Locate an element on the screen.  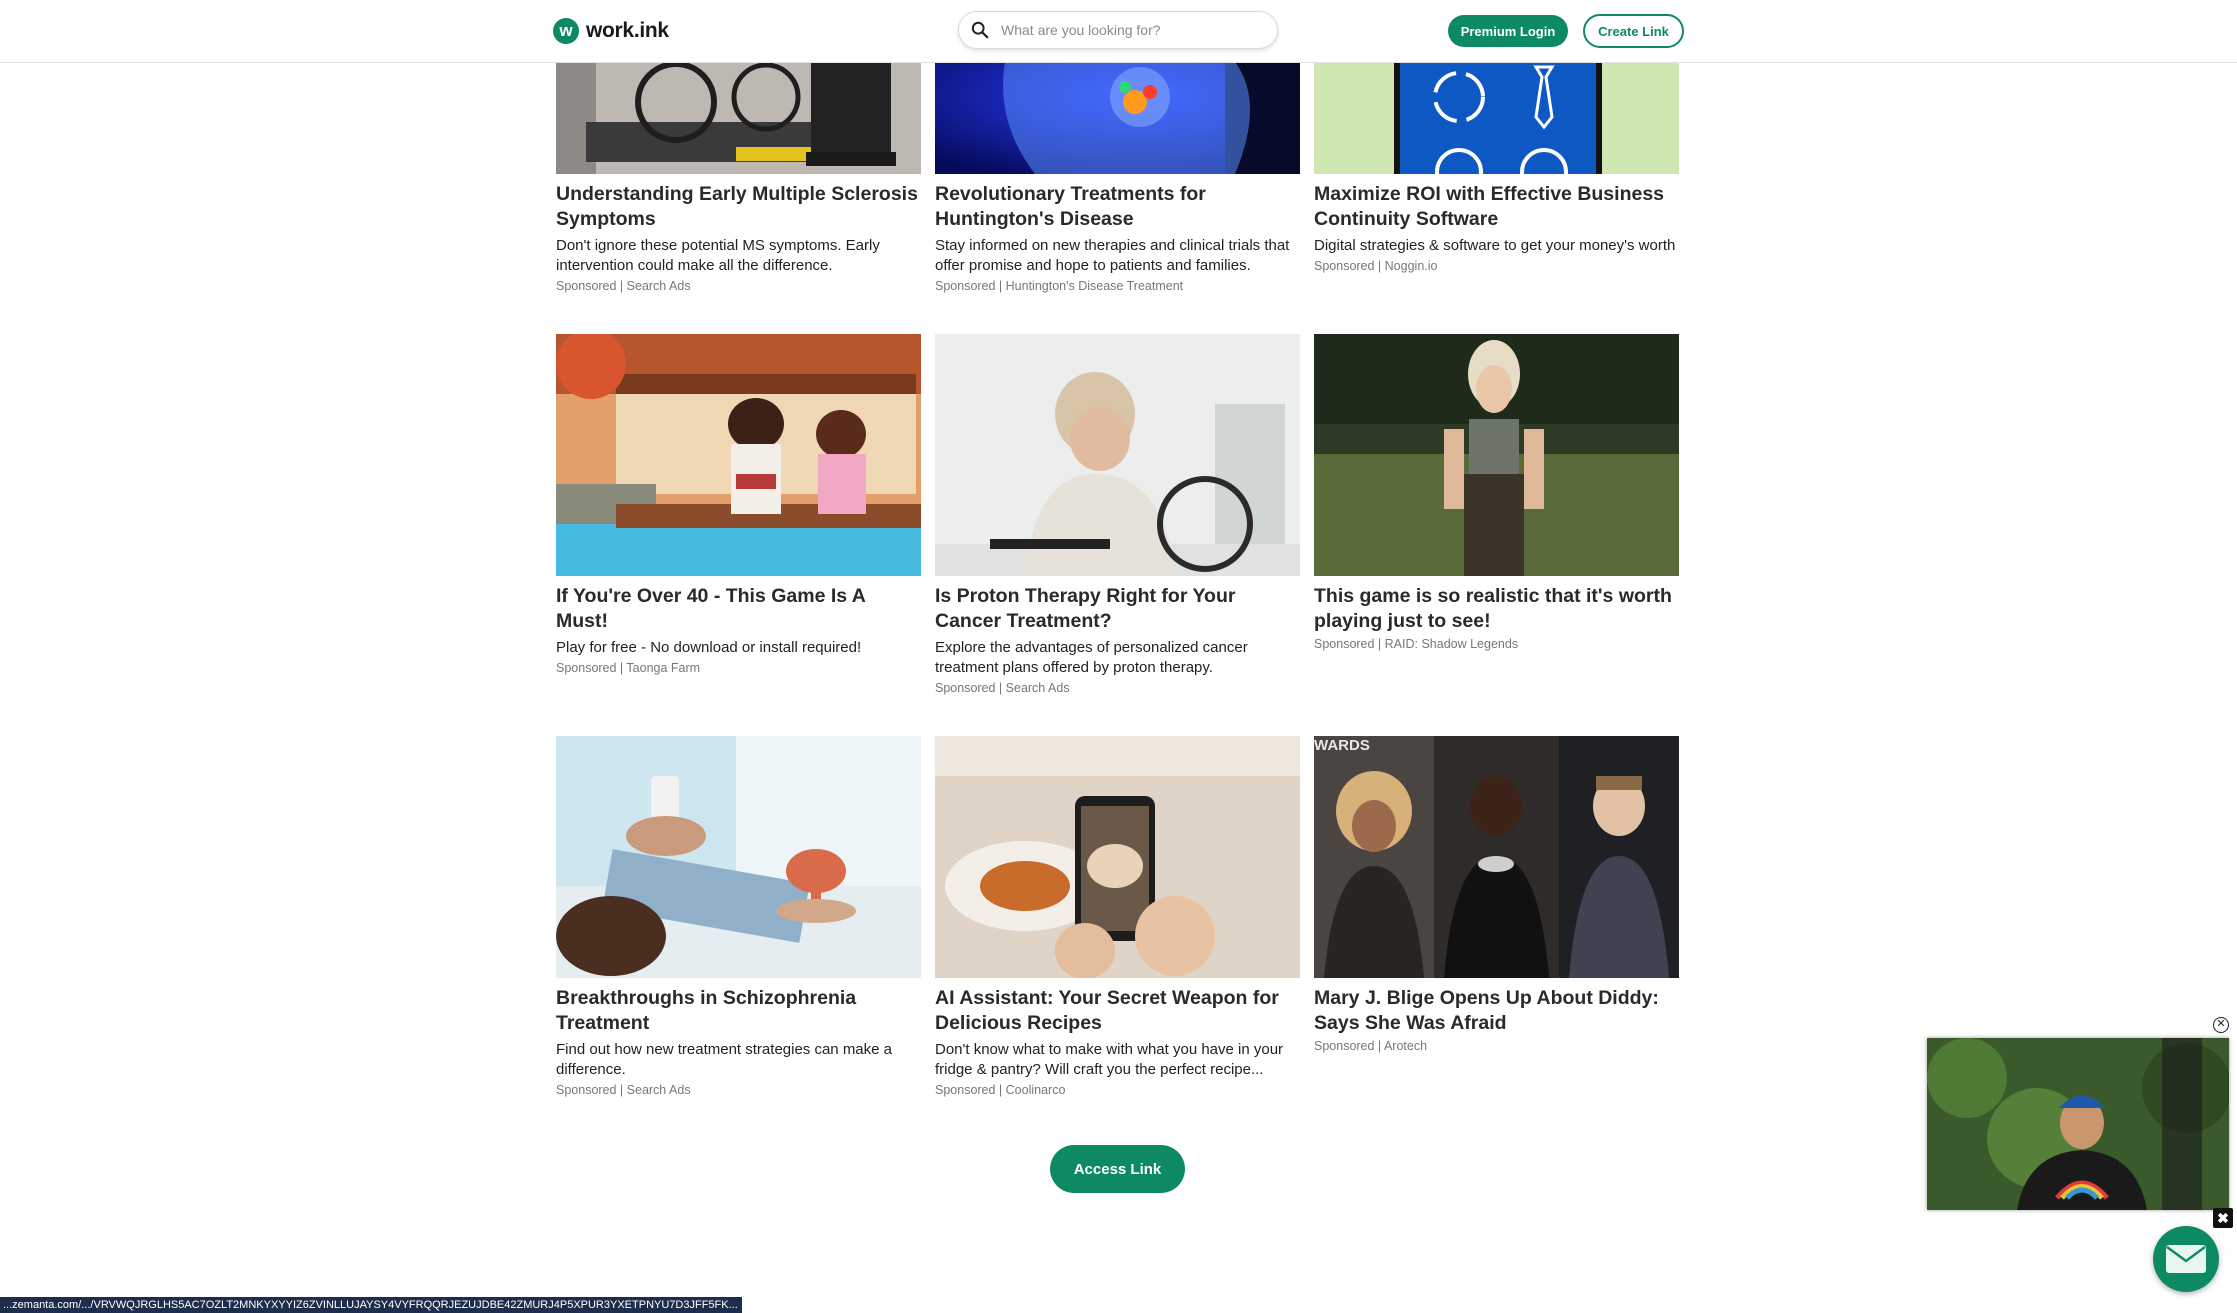
create-link-button: Create Link is located at coordinates (1633, 31).